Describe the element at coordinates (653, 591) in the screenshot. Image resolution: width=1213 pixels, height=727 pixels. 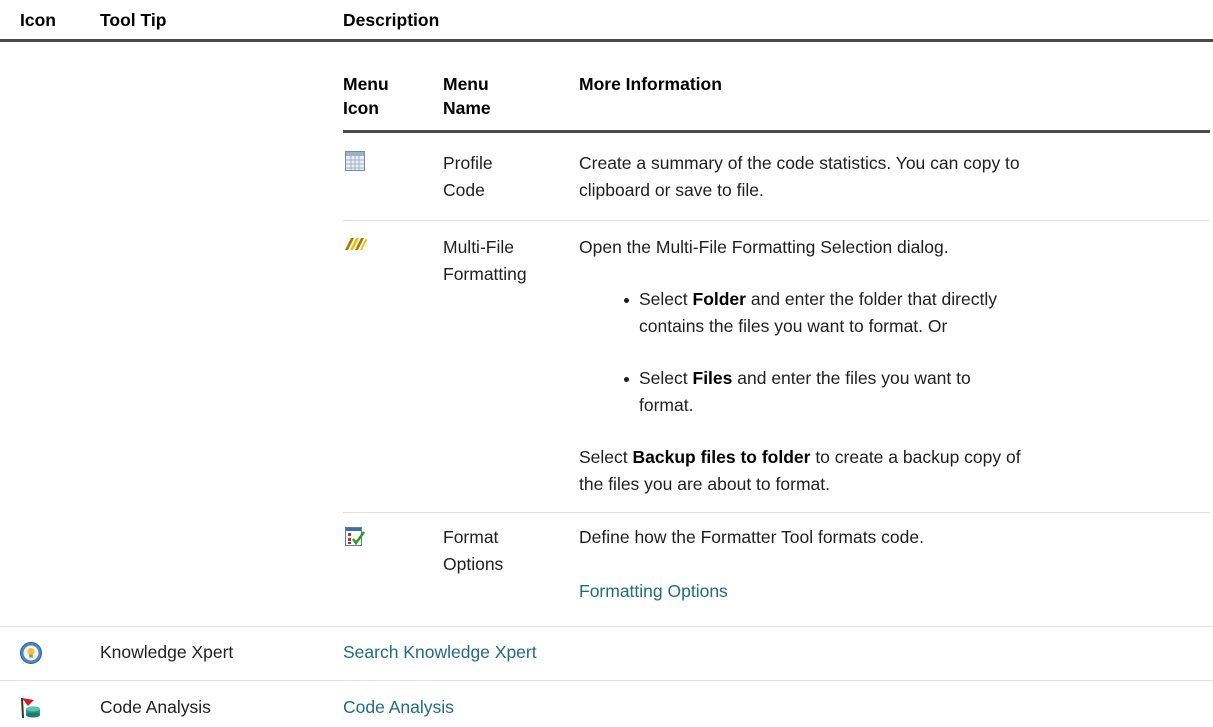
I see `formatting-options-link: Formatting Options` at that location.